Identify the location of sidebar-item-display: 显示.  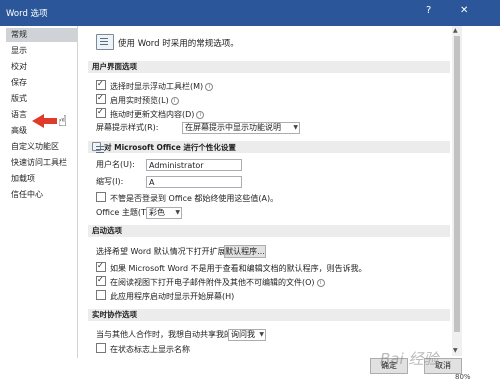
(41, 51).